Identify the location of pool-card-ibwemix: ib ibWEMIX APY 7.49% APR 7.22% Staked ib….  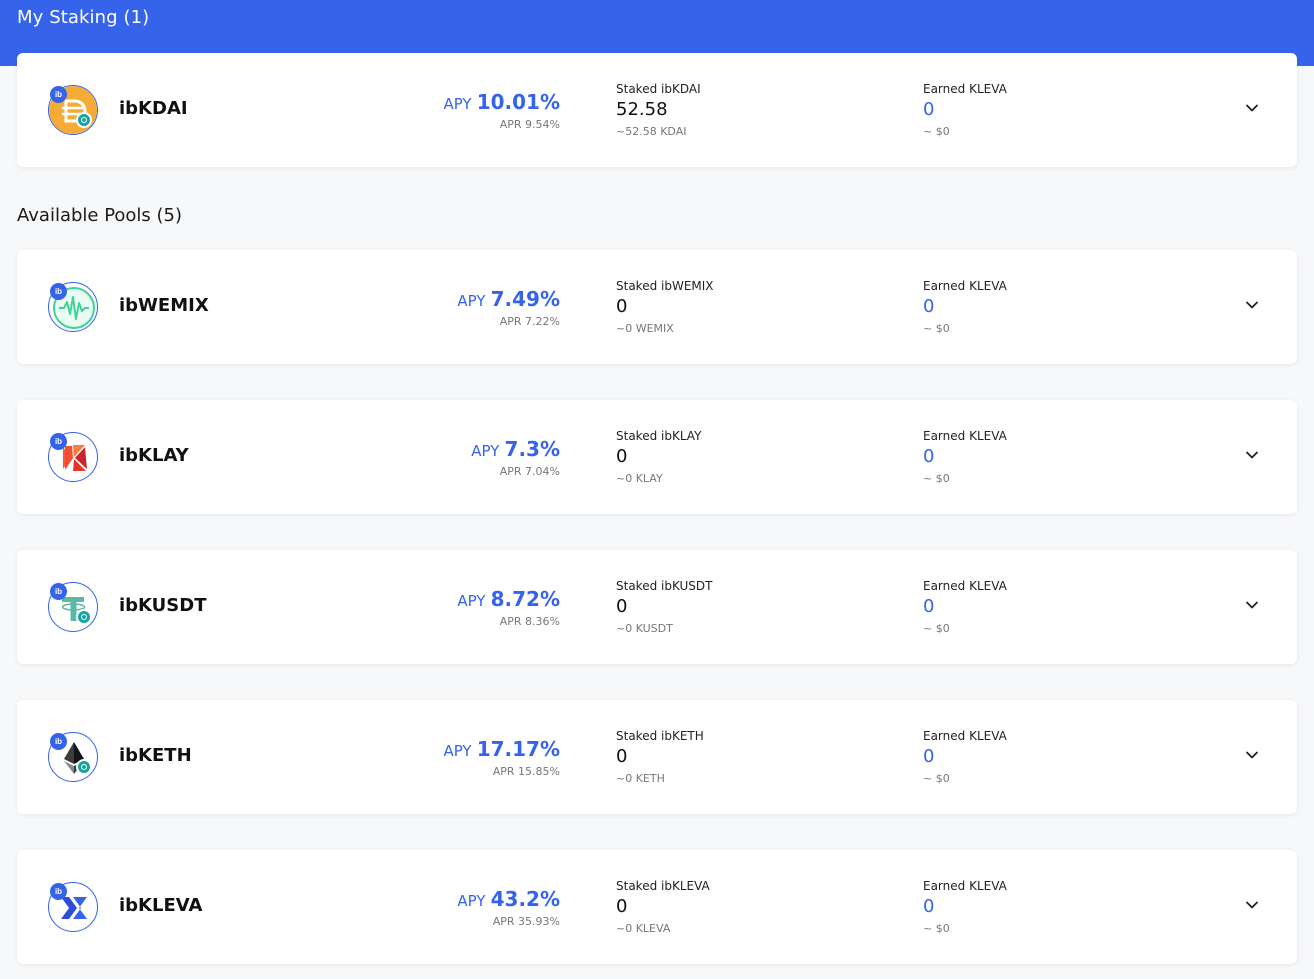
(657, 307).